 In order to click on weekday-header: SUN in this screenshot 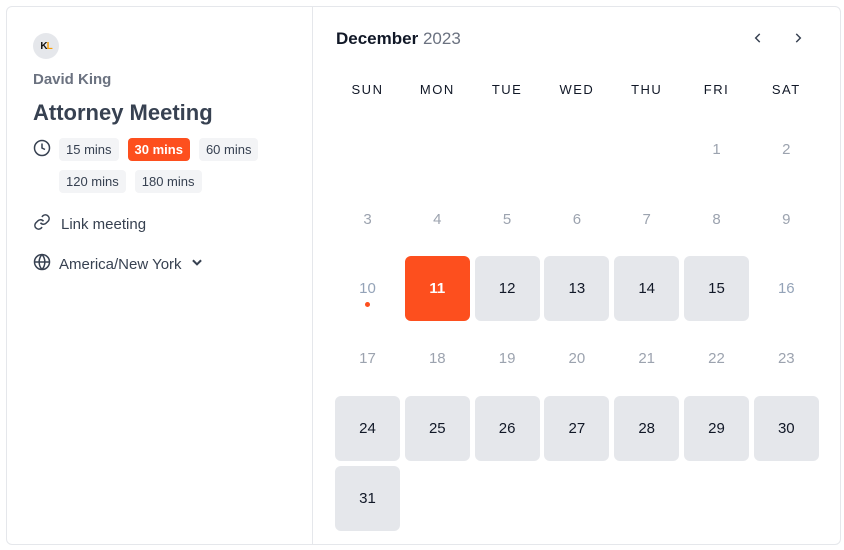, I will do `click(367, 89)`.